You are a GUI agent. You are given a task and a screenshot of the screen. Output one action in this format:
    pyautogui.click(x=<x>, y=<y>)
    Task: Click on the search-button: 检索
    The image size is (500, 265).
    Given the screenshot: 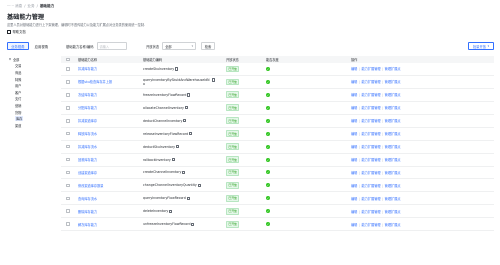 What is the action you would take?
    pyautogui.click(x=208, y=46)
    